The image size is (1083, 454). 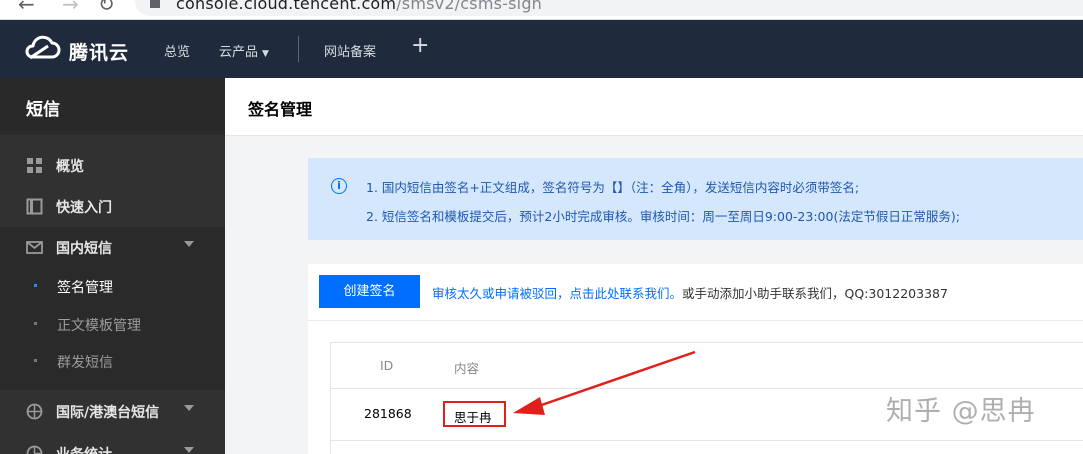 I want to click on create-sign-button: 创建签名, so click(x=369, y=291).